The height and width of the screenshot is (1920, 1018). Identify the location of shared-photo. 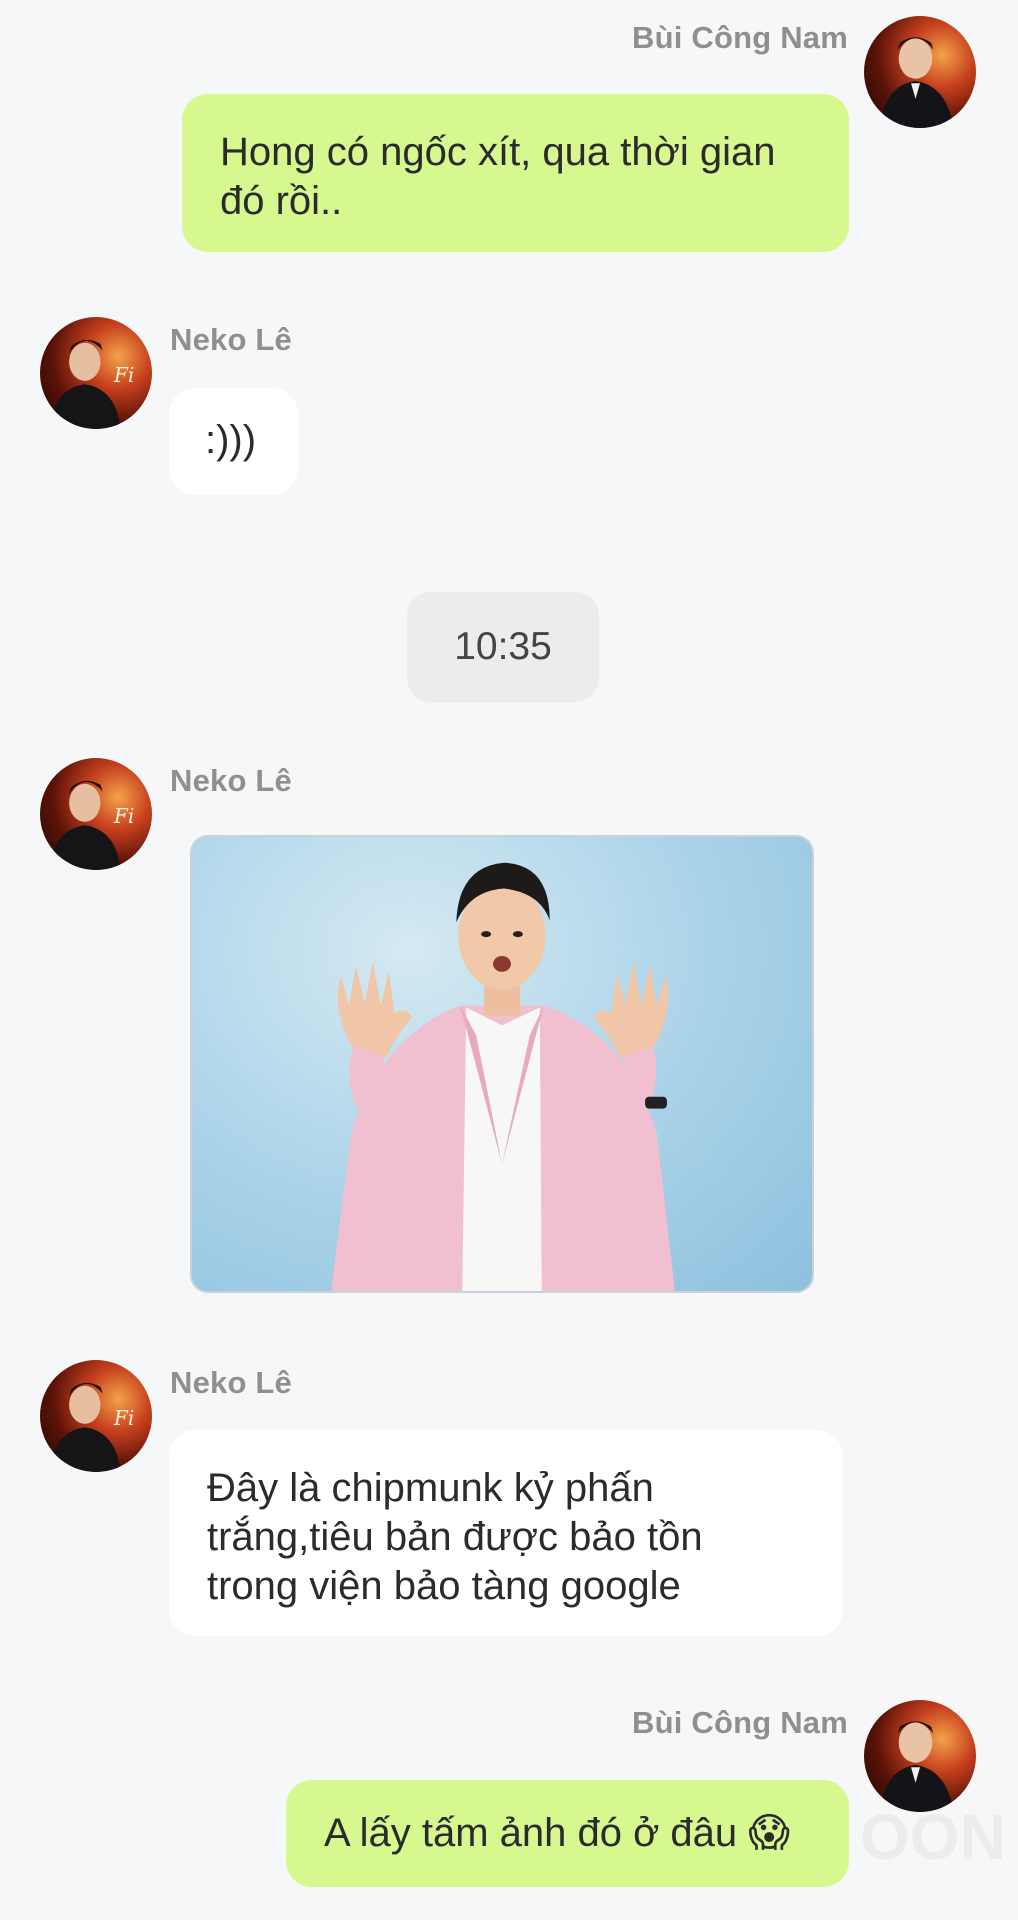
(502, 1064).